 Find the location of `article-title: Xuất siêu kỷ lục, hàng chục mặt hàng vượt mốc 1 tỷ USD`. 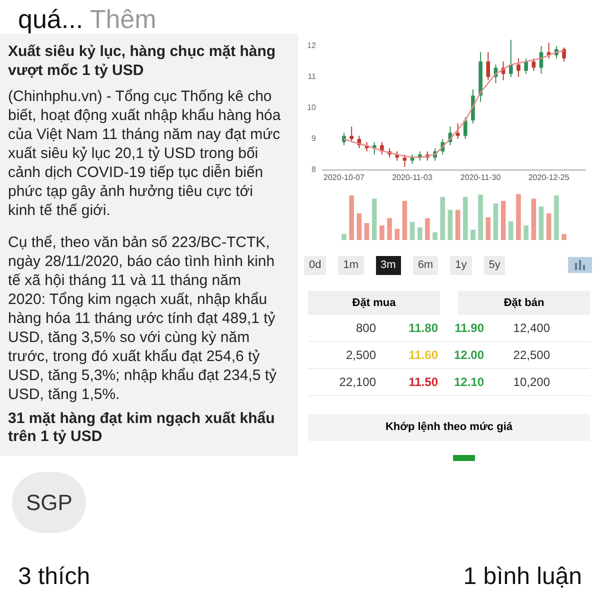

article-title: Xuất siêu kỷ lục, hàng chục mặt hàng vượt mốc 1 tỷ USD is located at coordinates (142, 61).